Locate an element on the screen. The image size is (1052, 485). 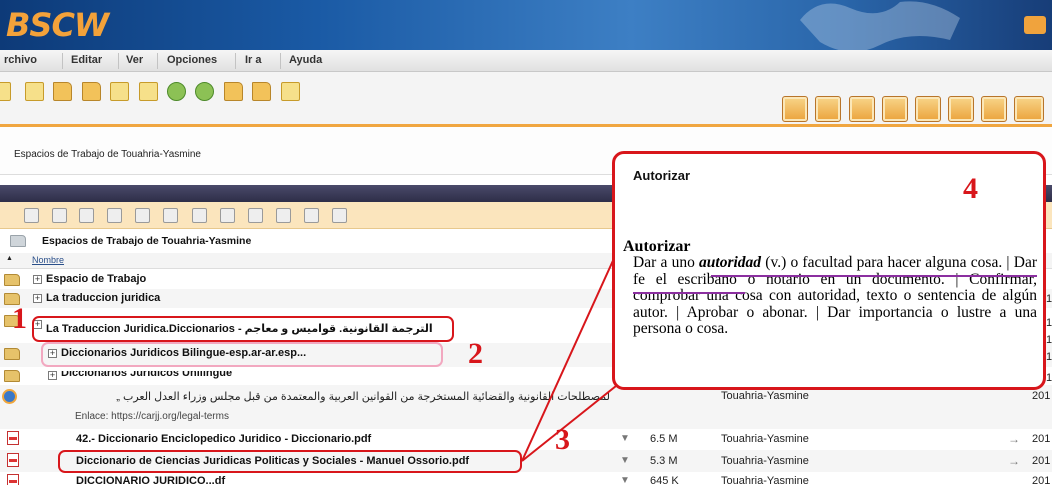
annotation-number-3: 3 is located at coordinates (562, 439).